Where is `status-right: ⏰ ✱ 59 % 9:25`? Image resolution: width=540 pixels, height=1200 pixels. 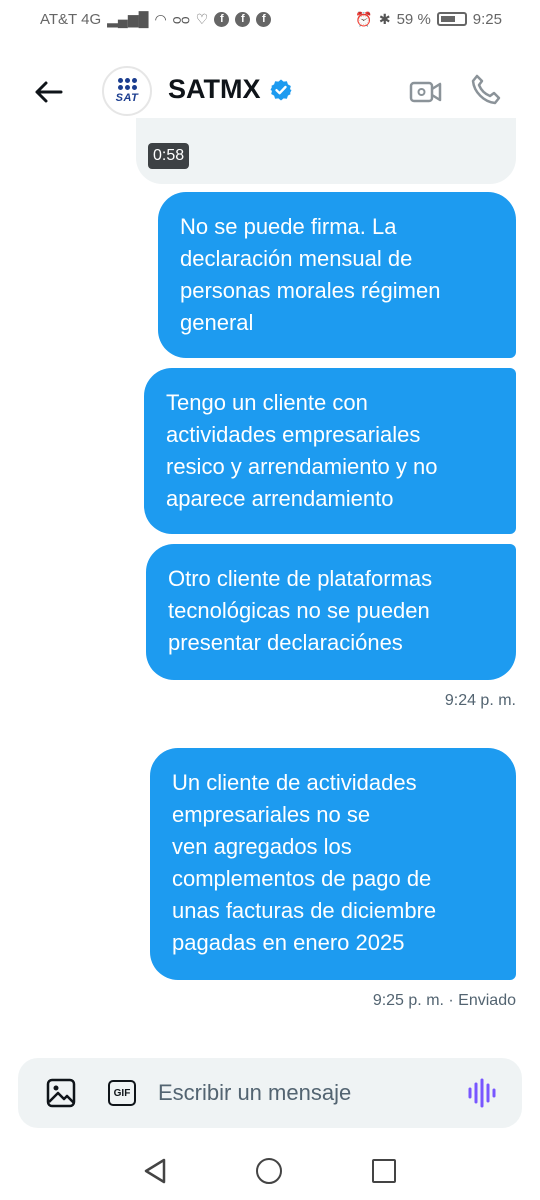
status-right: ⏰ ✱ 59 % 9:25 is located at coordinates (428, 19).